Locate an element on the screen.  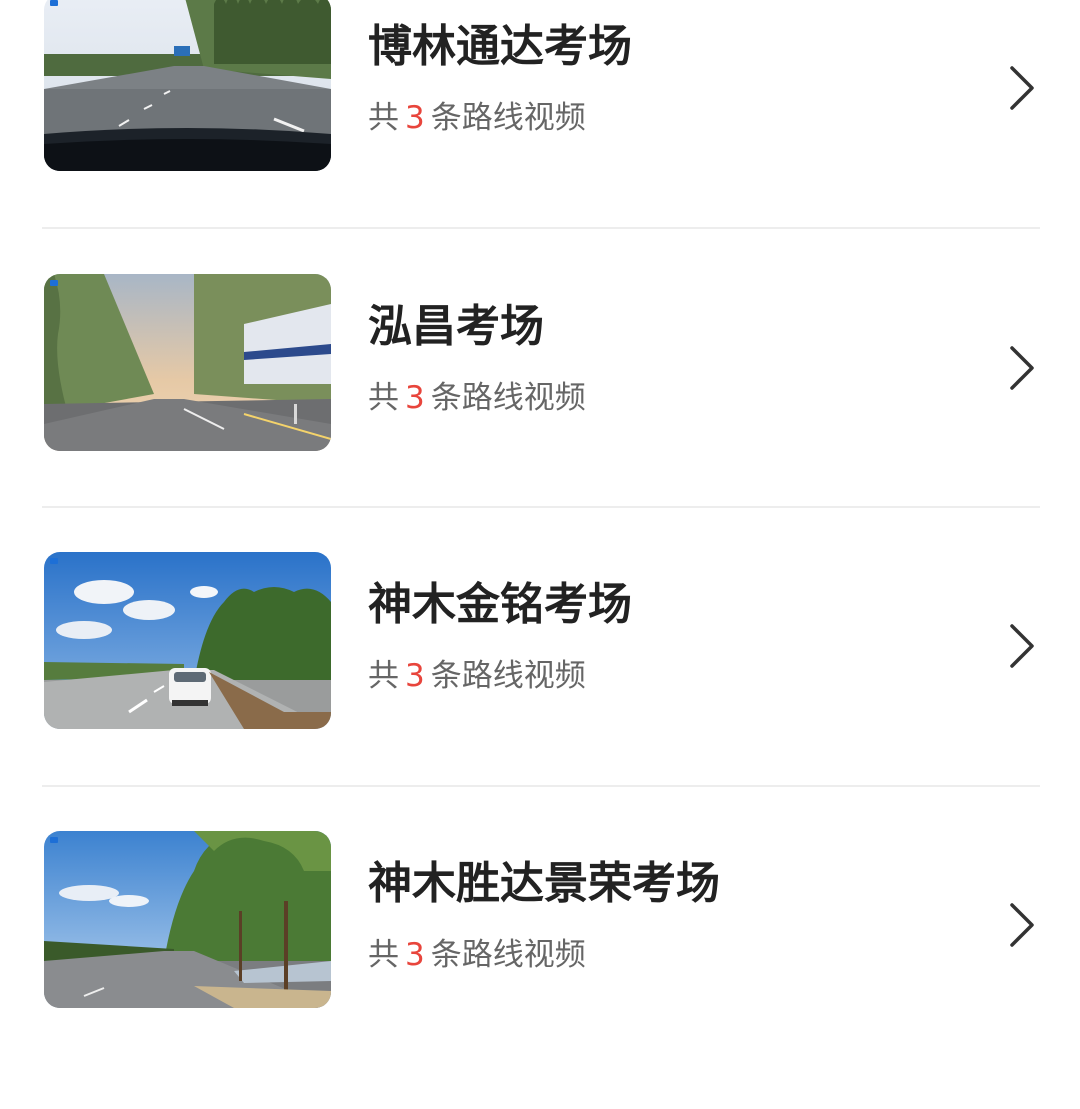
venue-name: 泓昌考场 is located at coordinates (456, 326).